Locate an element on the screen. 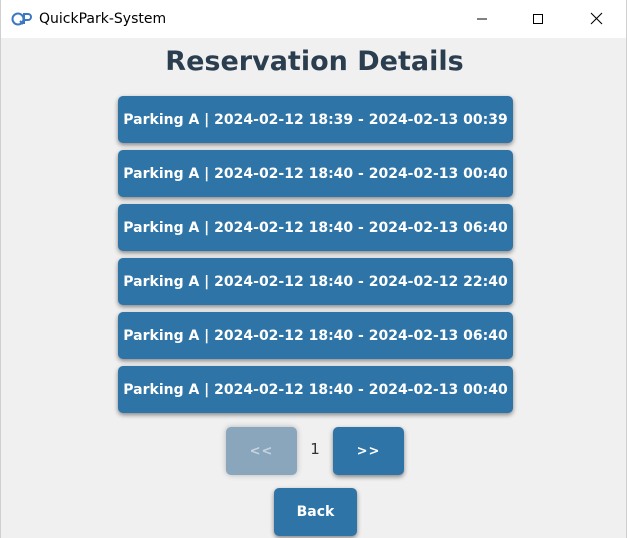 This screenshot has width=627, height=538. back-button: Back is located at coordinates (315, 512).